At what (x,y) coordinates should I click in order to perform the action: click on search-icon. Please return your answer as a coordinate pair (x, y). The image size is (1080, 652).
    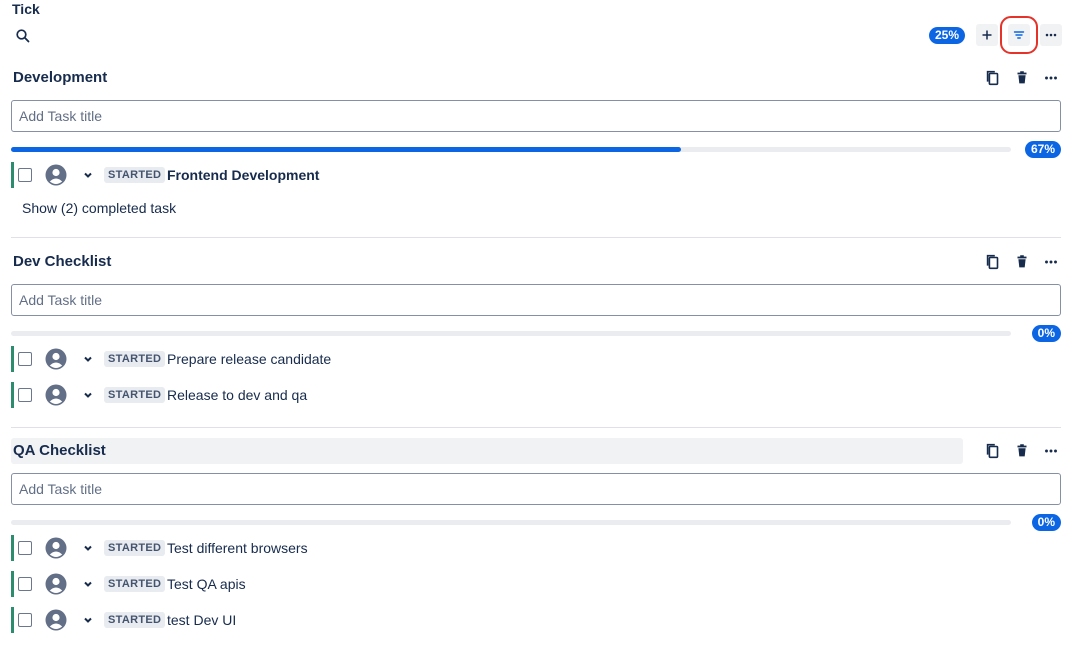
    Looking at the image, I should click on (23, 36).